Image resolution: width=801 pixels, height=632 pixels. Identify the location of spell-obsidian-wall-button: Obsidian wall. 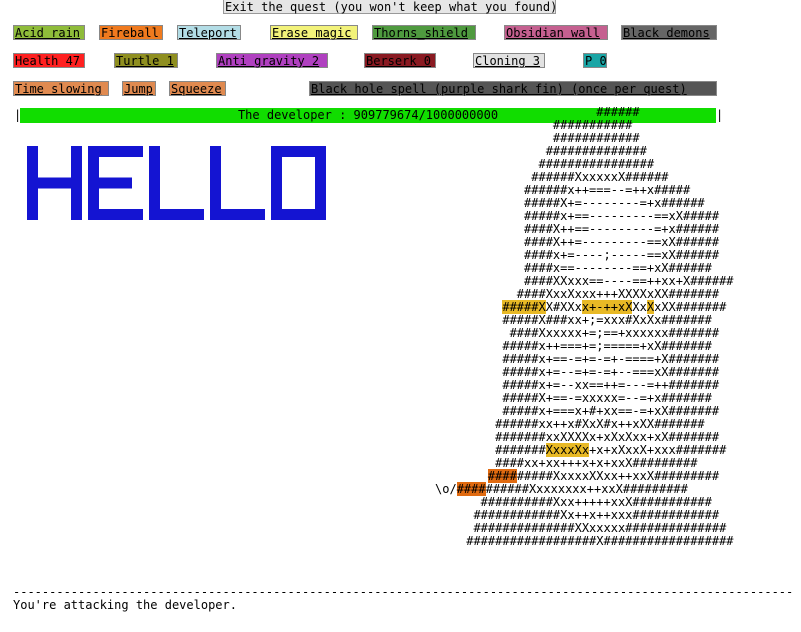
(556, 32).